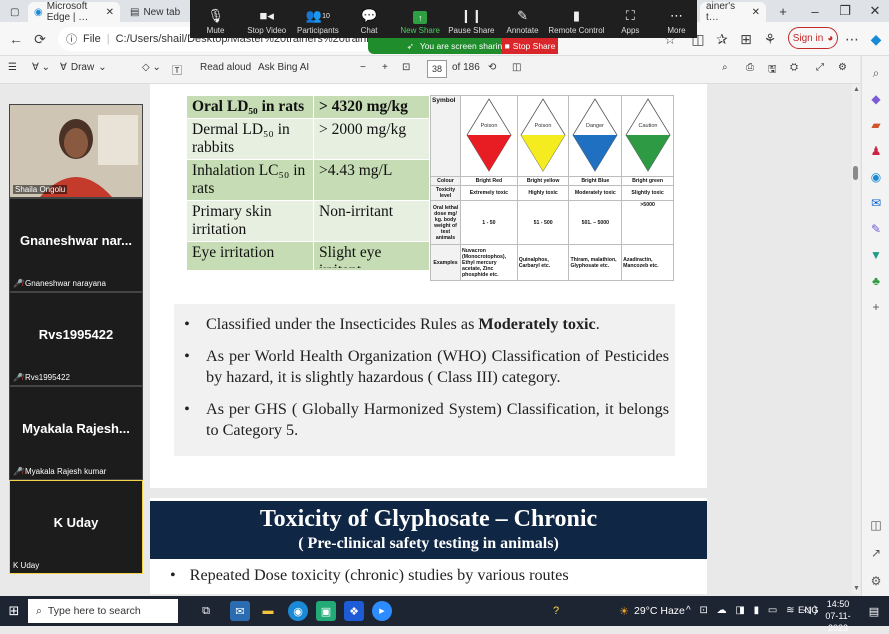 The width and height of the screenshot is (889, 634). What do you see at coordinates (783, 11) in the screenshot?
I see `new-tab-icon: +` at bounding box center [783, 11].